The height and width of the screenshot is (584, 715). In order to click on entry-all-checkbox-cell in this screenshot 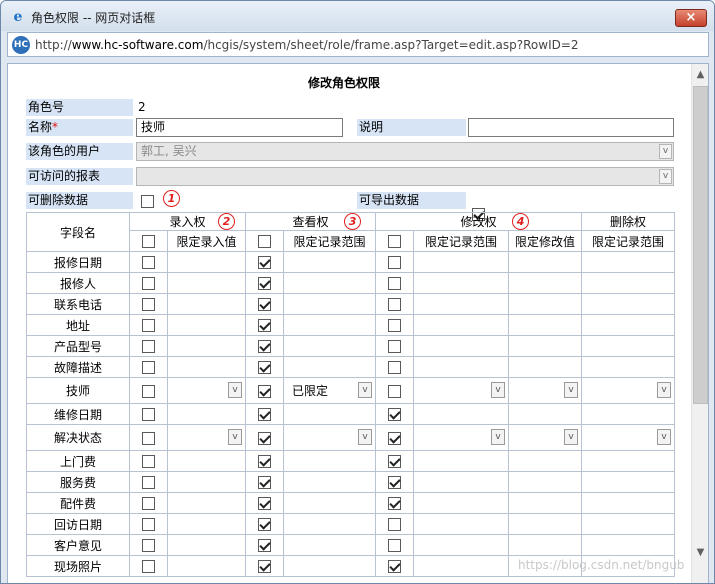, I will do `click(148, 241)`.